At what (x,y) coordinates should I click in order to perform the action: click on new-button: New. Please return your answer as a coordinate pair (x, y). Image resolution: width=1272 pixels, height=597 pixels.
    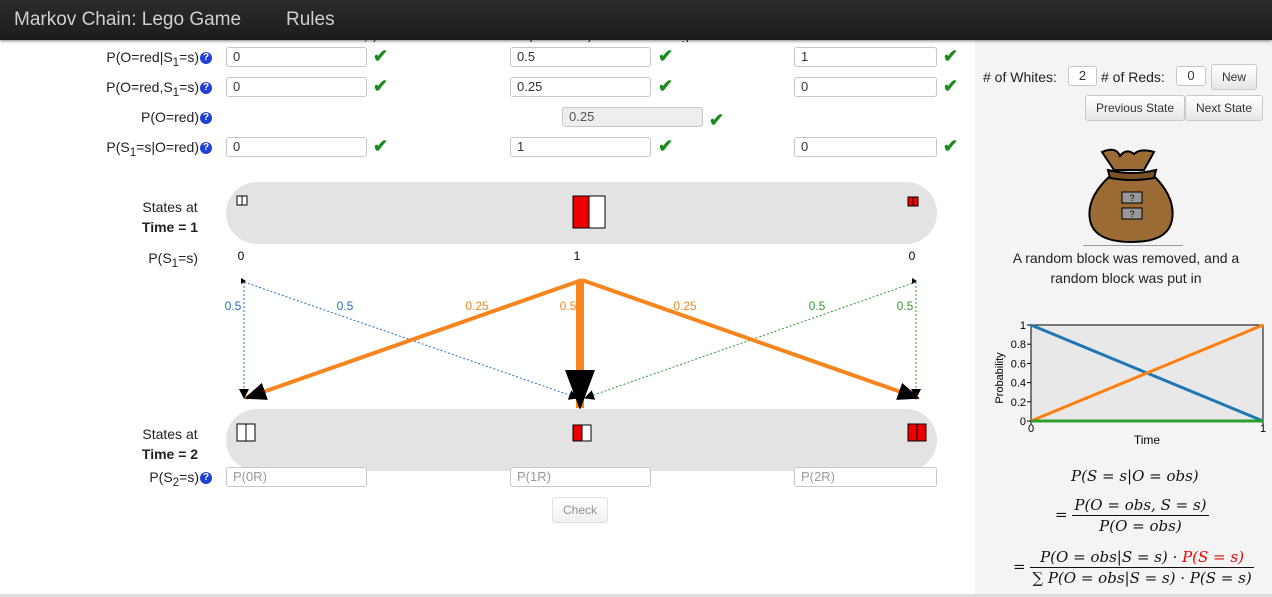
    Looking at the image, I should click on (1234, 77).